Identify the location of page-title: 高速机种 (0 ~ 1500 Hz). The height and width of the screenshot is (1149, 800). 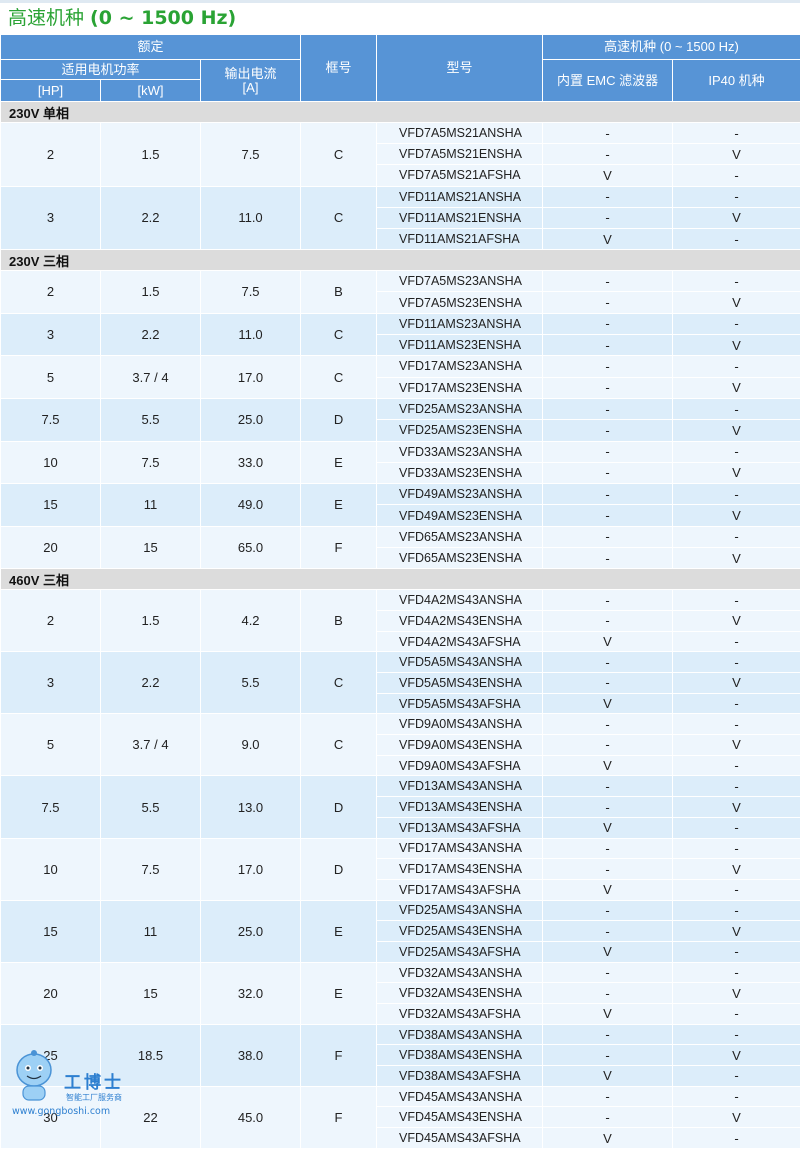
(400, 18).